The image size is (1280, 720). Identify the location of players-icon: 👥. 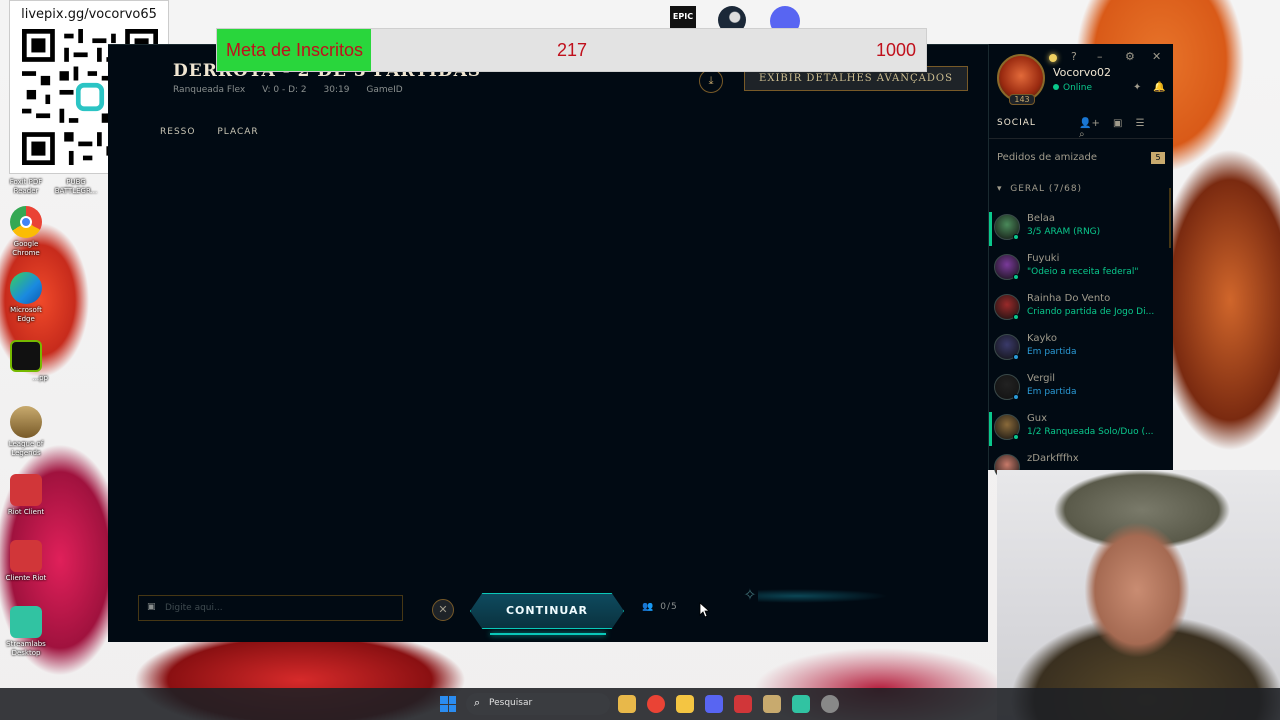
(648, 607).